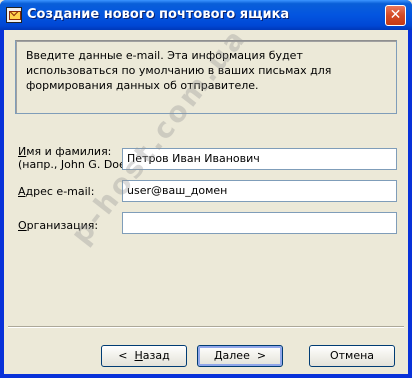 This screenshot has height=378, width=412. I want to click on back-label: азад, so click(156, 355).